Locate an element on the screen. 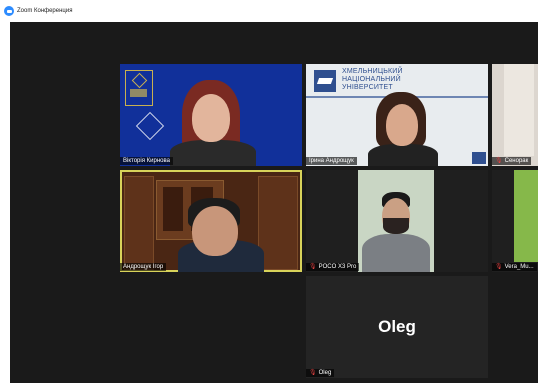 Image resolution: width=538 pixels, height=383 pixels. window-title: Zoom Конференция is located at coordinates (45, 11).